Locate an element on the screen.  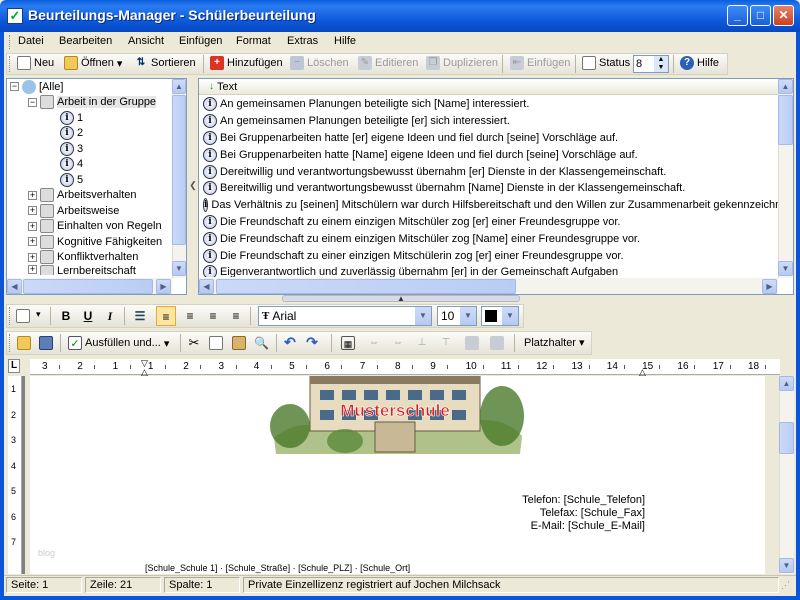
splitter-collapse-left-icon: ❮ is located at coordinates (193, 185).